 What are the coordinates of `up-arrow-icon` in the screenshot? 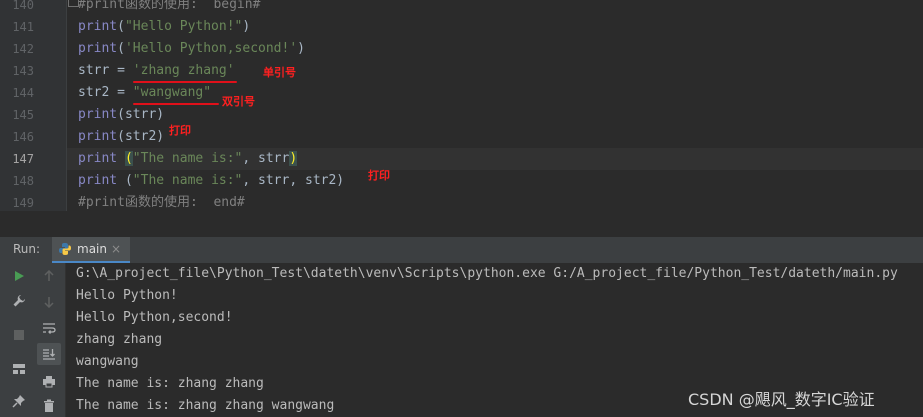 It's located at (49, 275).